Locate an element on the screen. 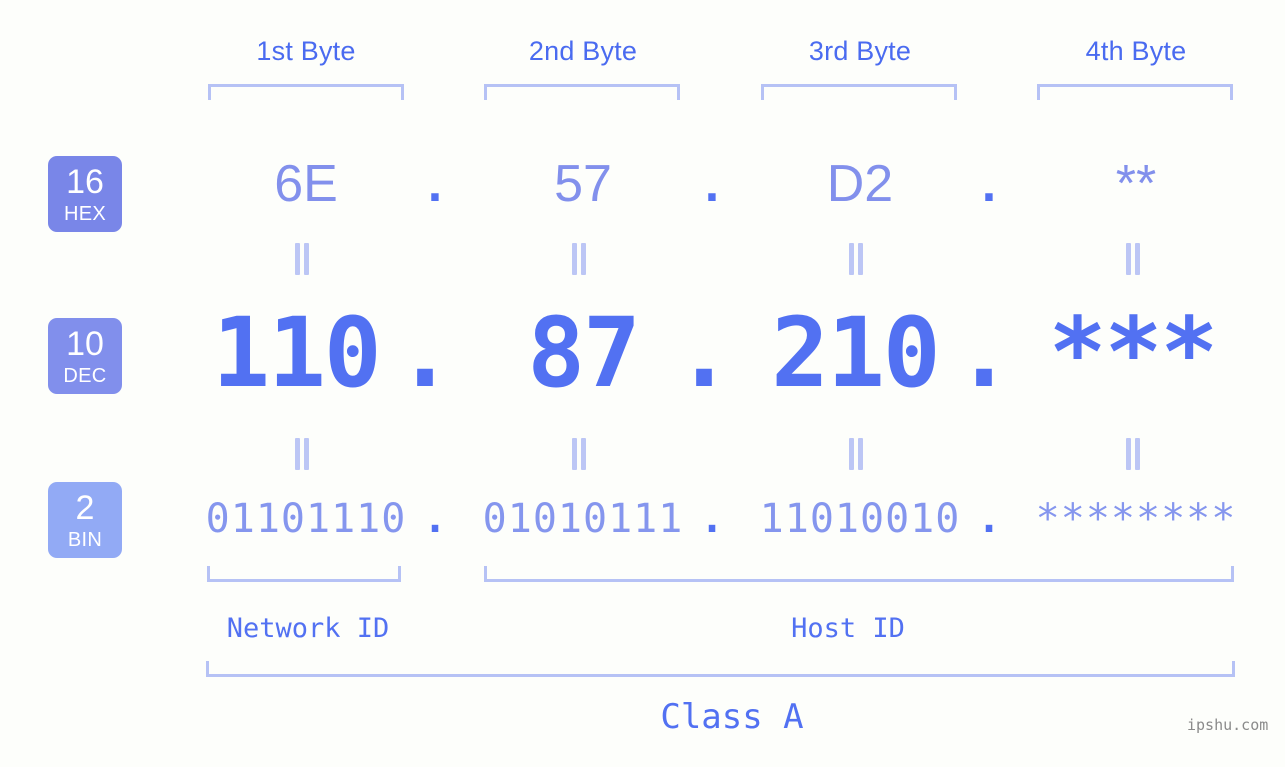 The width and height of the screenshot is (1285, 767). dec-byte-2: 87 is located at coordinates (584, 353).